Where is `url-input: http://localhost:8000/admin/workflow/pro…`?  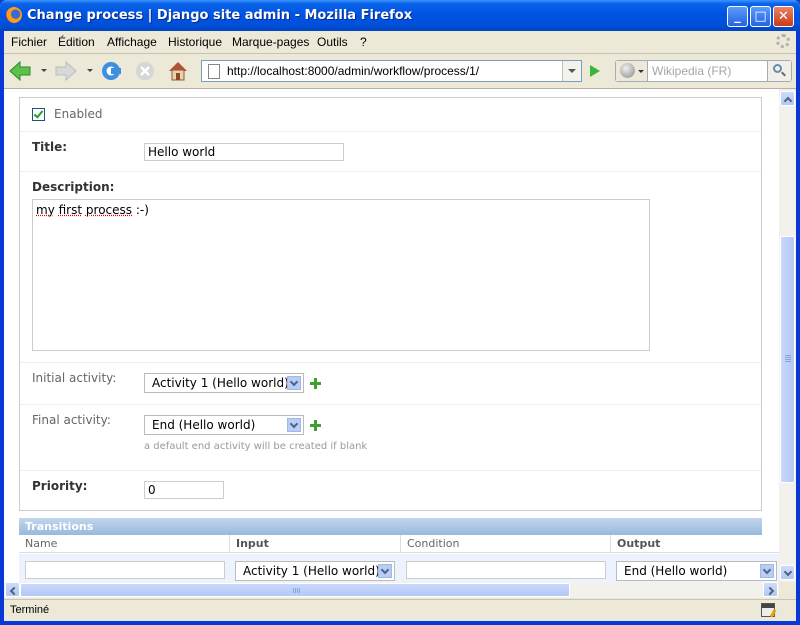 url-input: http://localhost:8000/admin/workflow/pro… is located at coordinates (353, 71).